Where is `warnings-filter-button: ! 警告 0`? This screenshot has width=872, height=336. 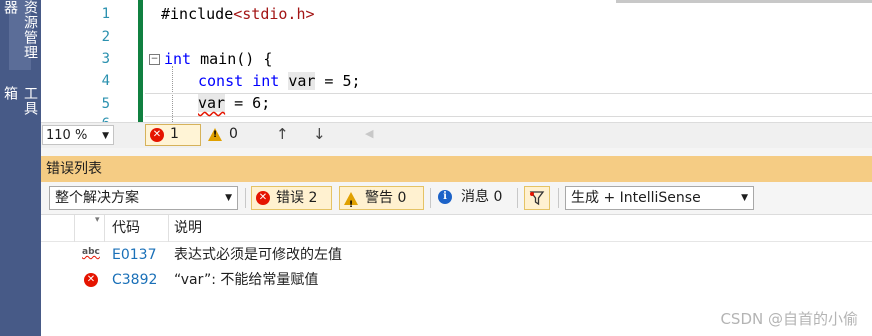
warnings-filter-button: ! 警告 0 is located at coordinates (381, 198).